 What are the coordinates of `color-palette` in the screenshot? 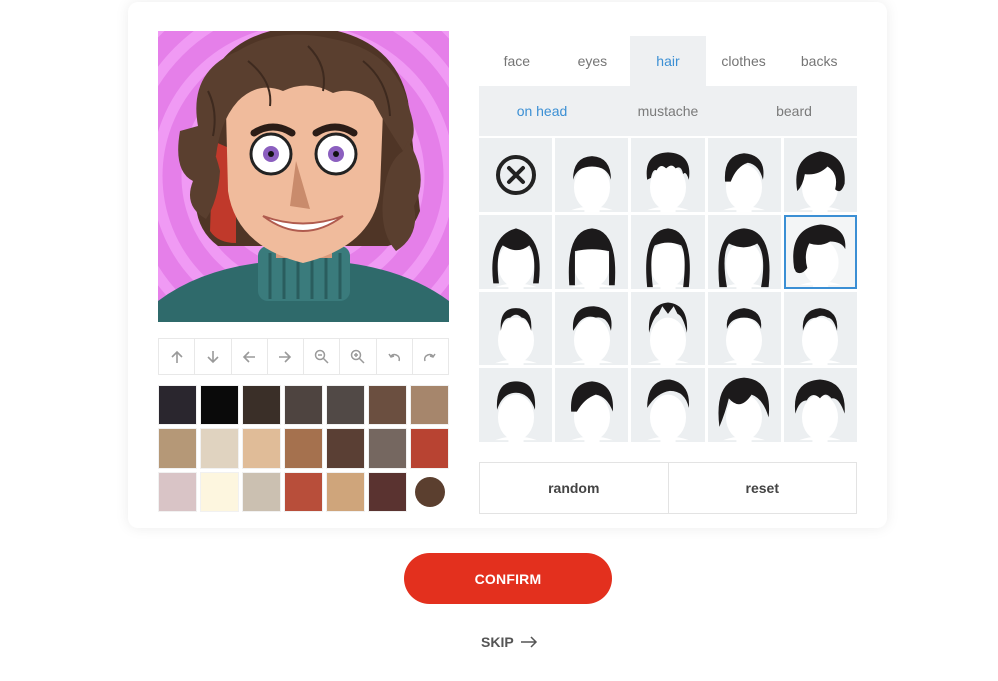 It's located at (303, 448).